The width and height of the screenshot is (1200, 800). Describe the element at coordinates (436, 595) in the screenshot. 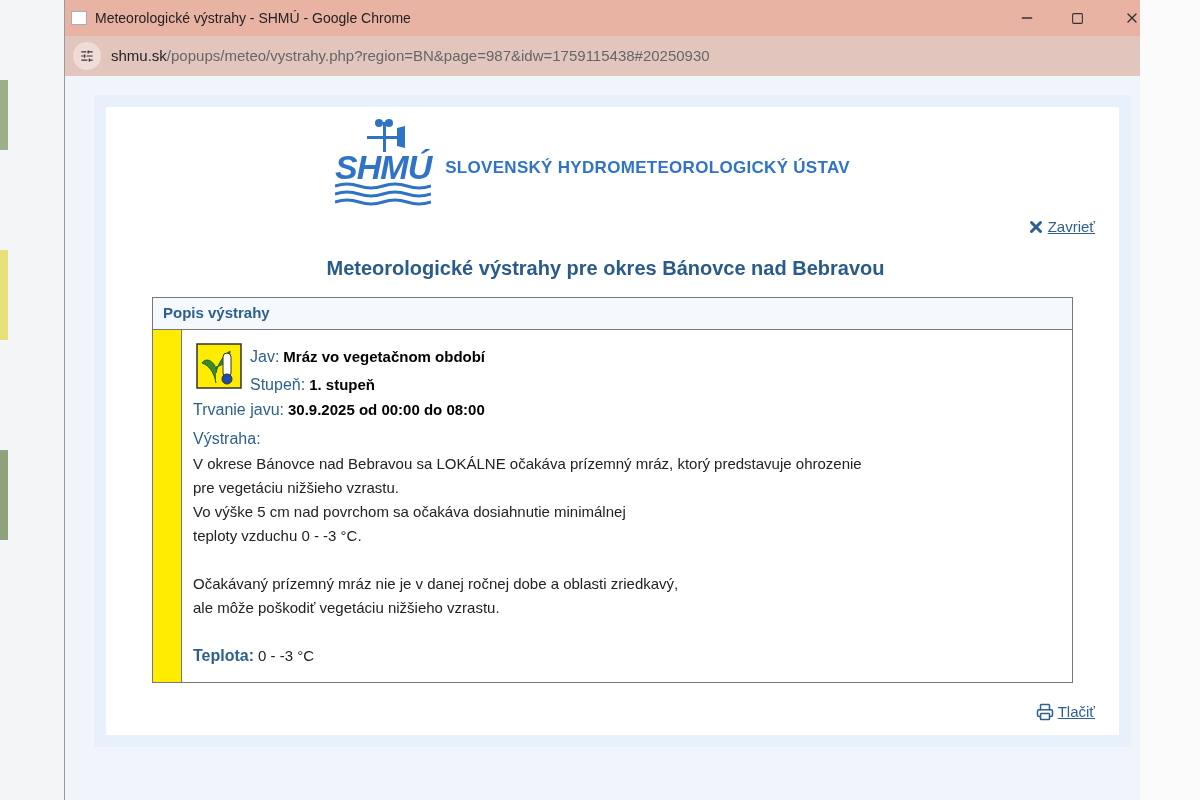

I see `warning-paragraph: Očakávaný prízemný mráz nie je v danej ročnej dobe a oblasti zriedkavý, ale môže poškodiť vegetáciu nižšieho vzrastu.` at that location.